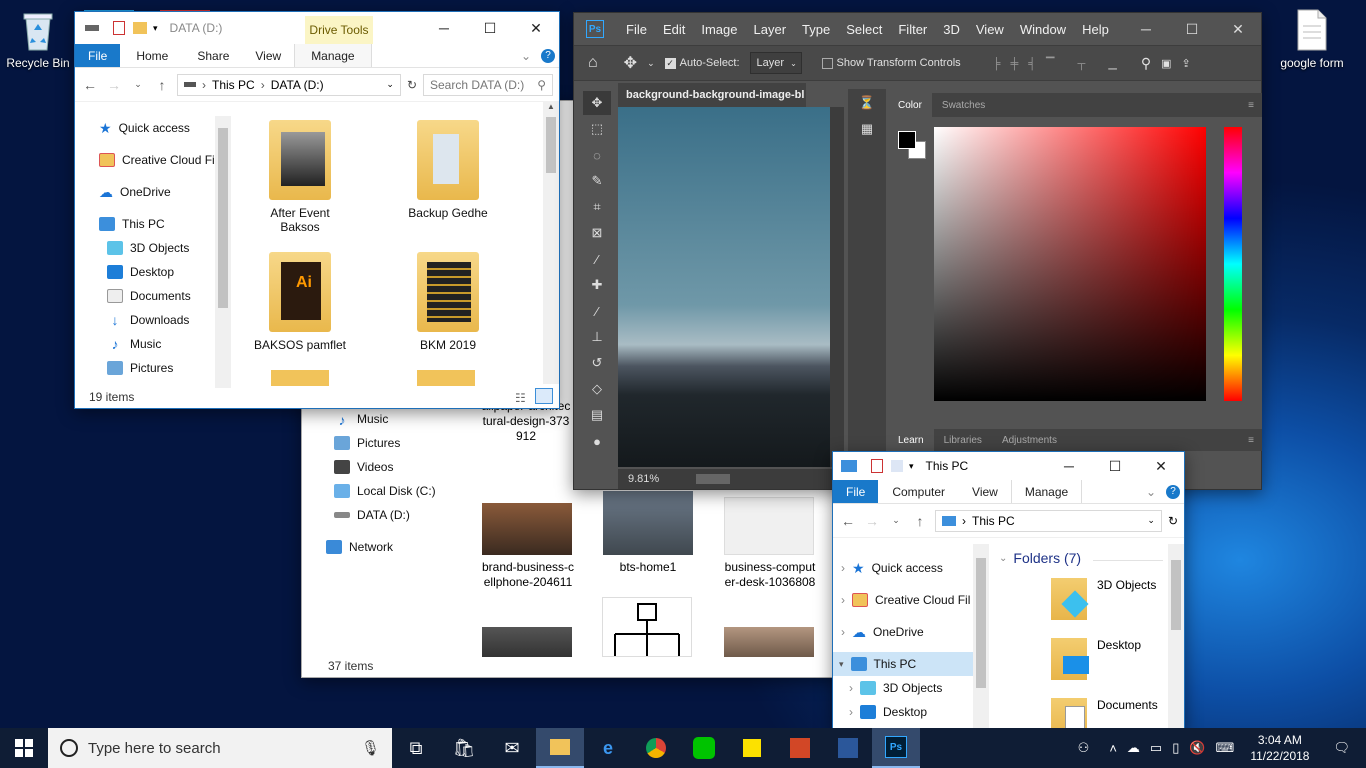 The width and height of the screenshot is (1366, 768). Describe the element at coordinates (648, 523) in the screenshot. I see `thumb-bts-home` at that location.